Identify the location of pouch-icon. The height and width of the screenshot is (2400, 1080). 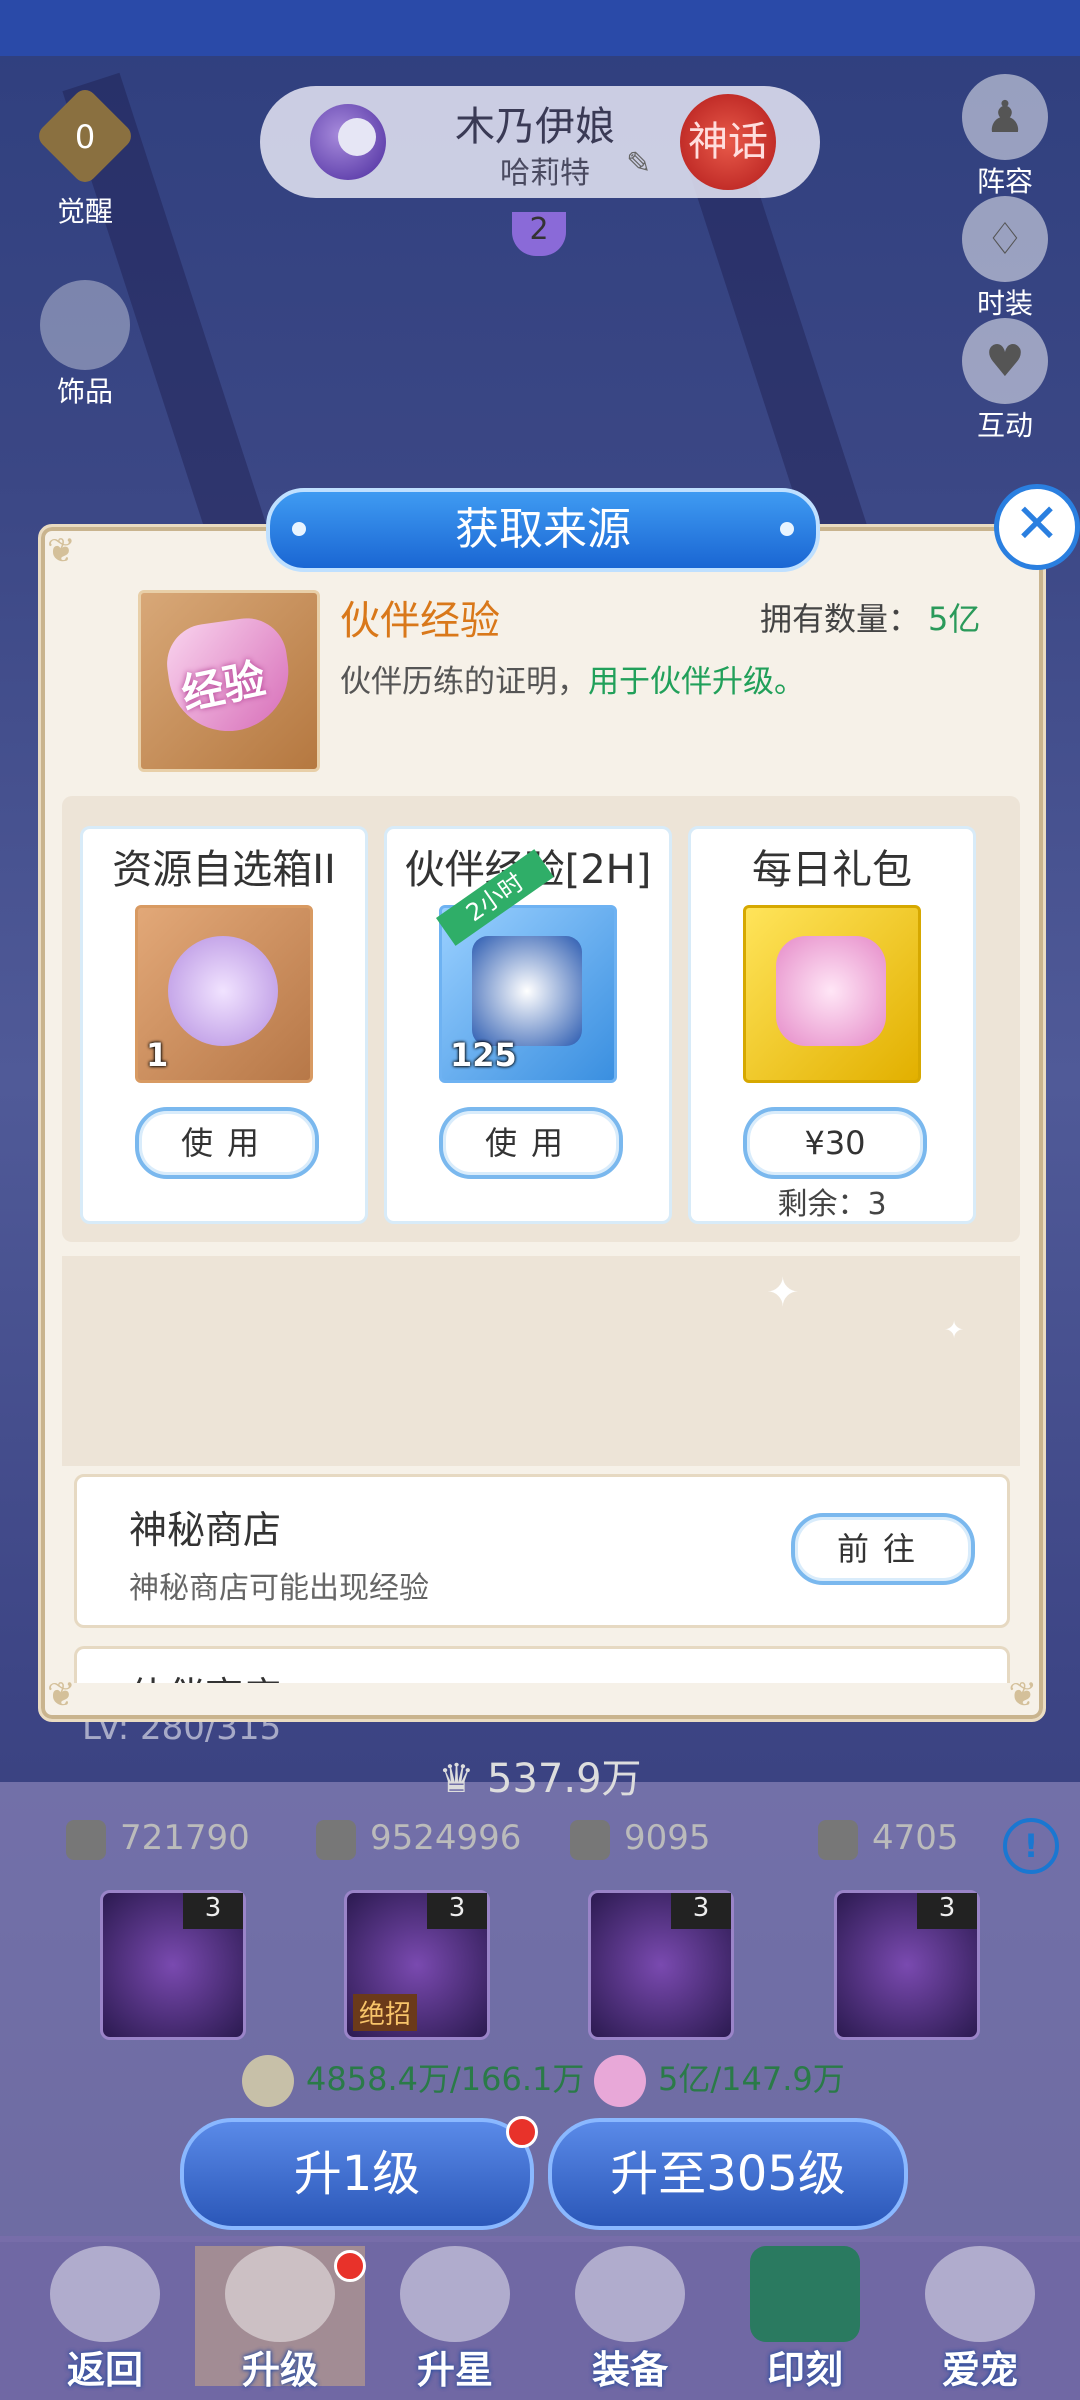
(223, 991).